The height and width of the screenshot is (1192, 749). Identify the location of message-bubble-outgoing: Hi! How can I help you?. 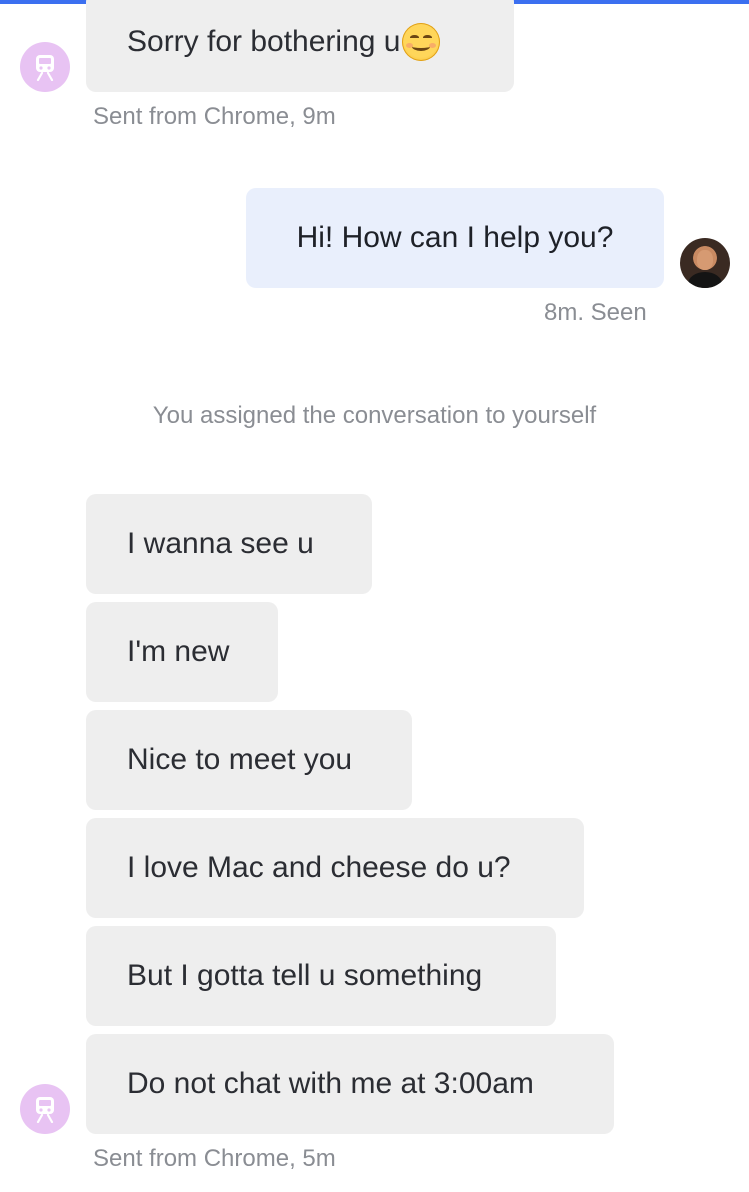
(455, 238).